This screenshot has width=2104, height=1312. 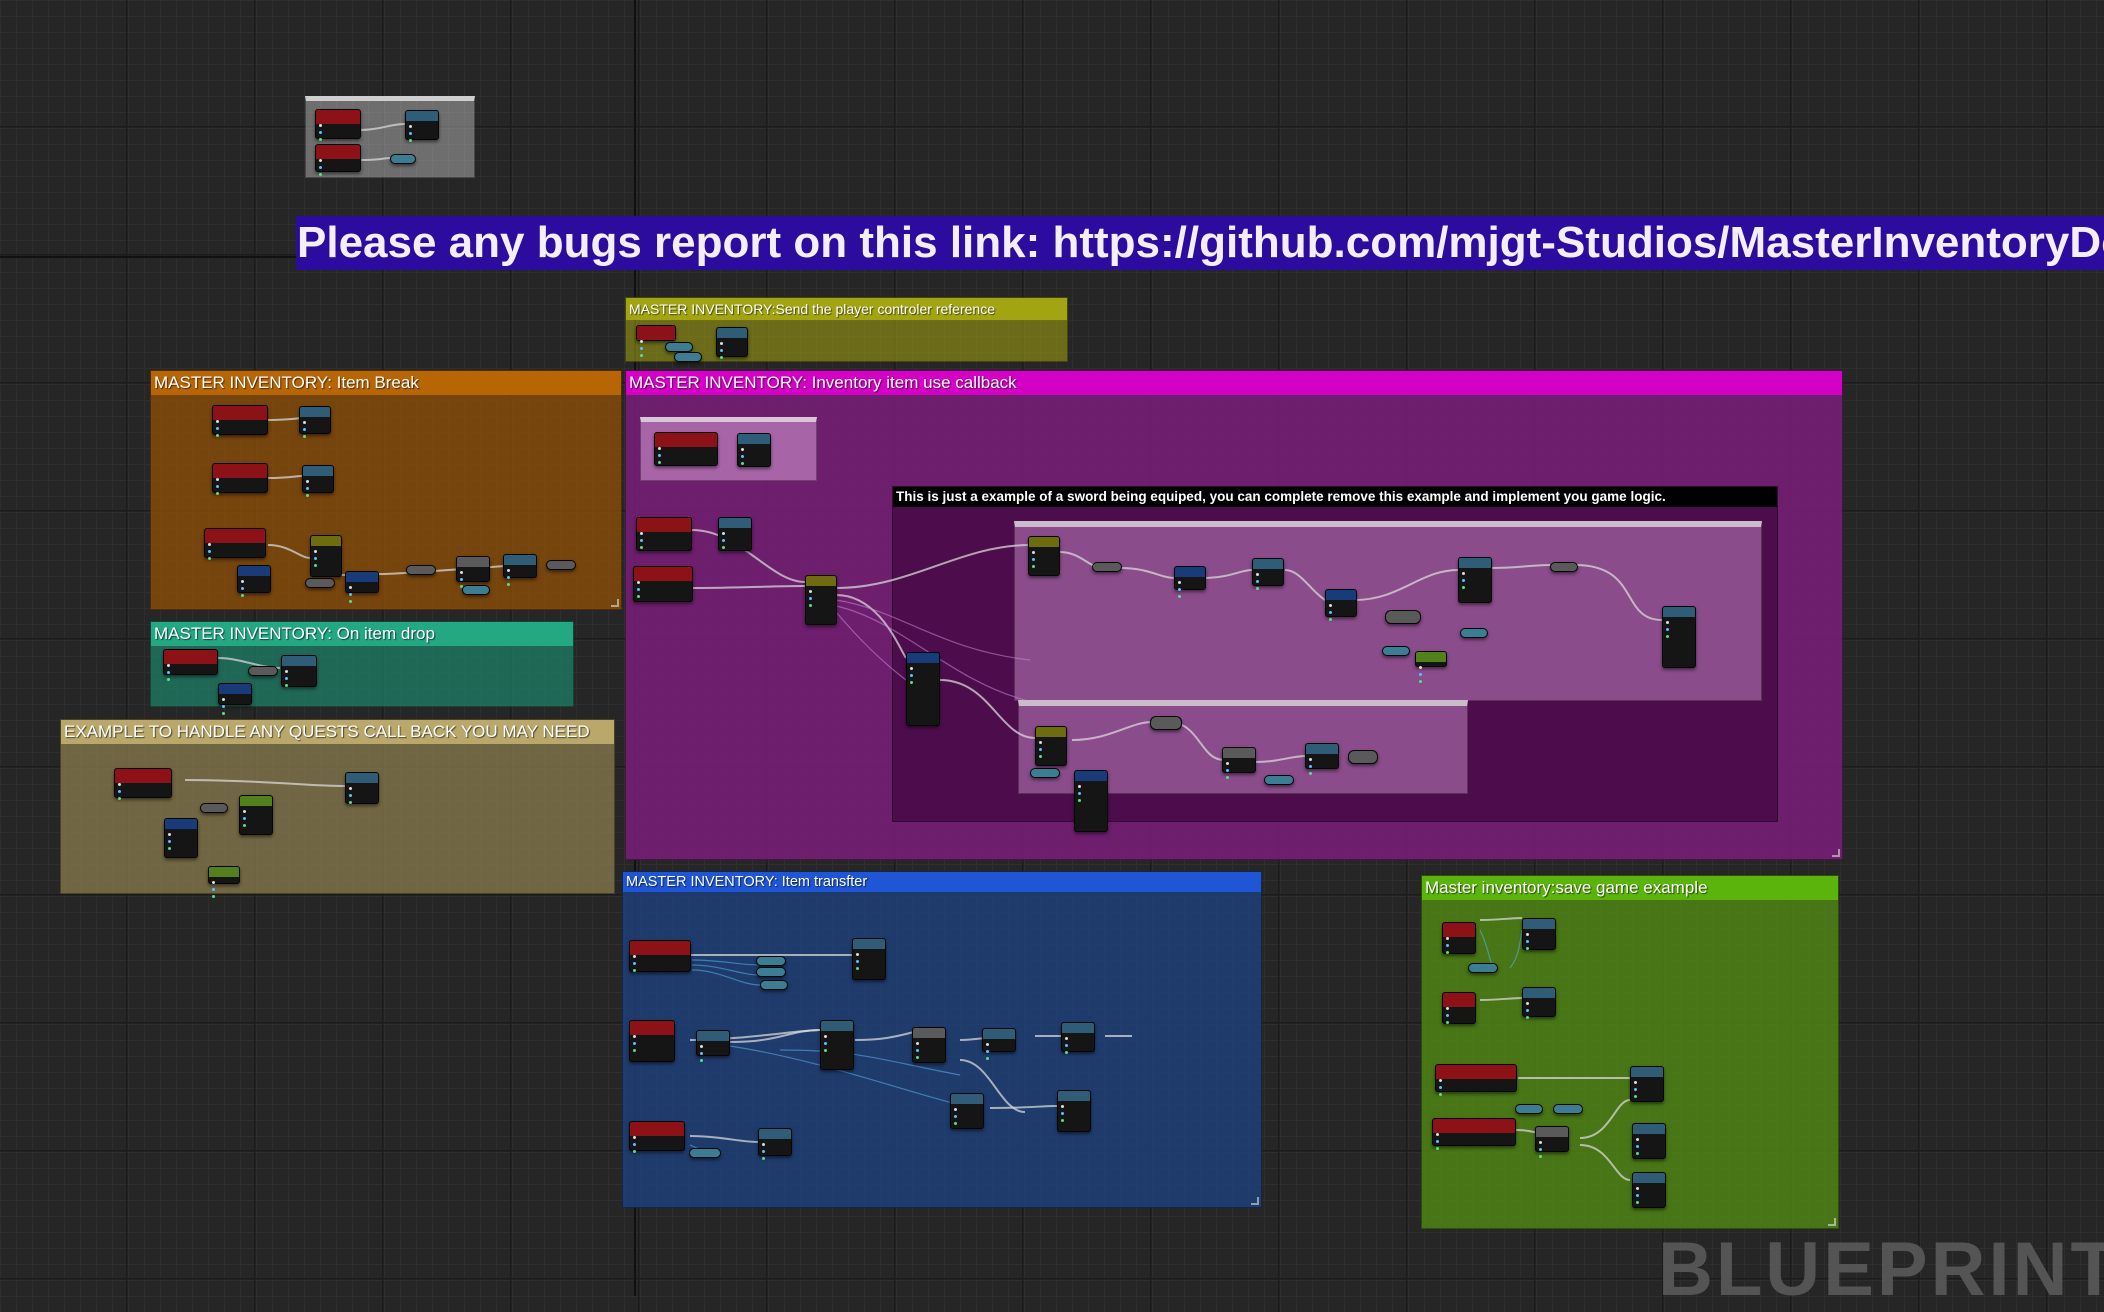 I want to click on comment-save-game: Master inventory:save game example, so click(x=1630, y=1052).